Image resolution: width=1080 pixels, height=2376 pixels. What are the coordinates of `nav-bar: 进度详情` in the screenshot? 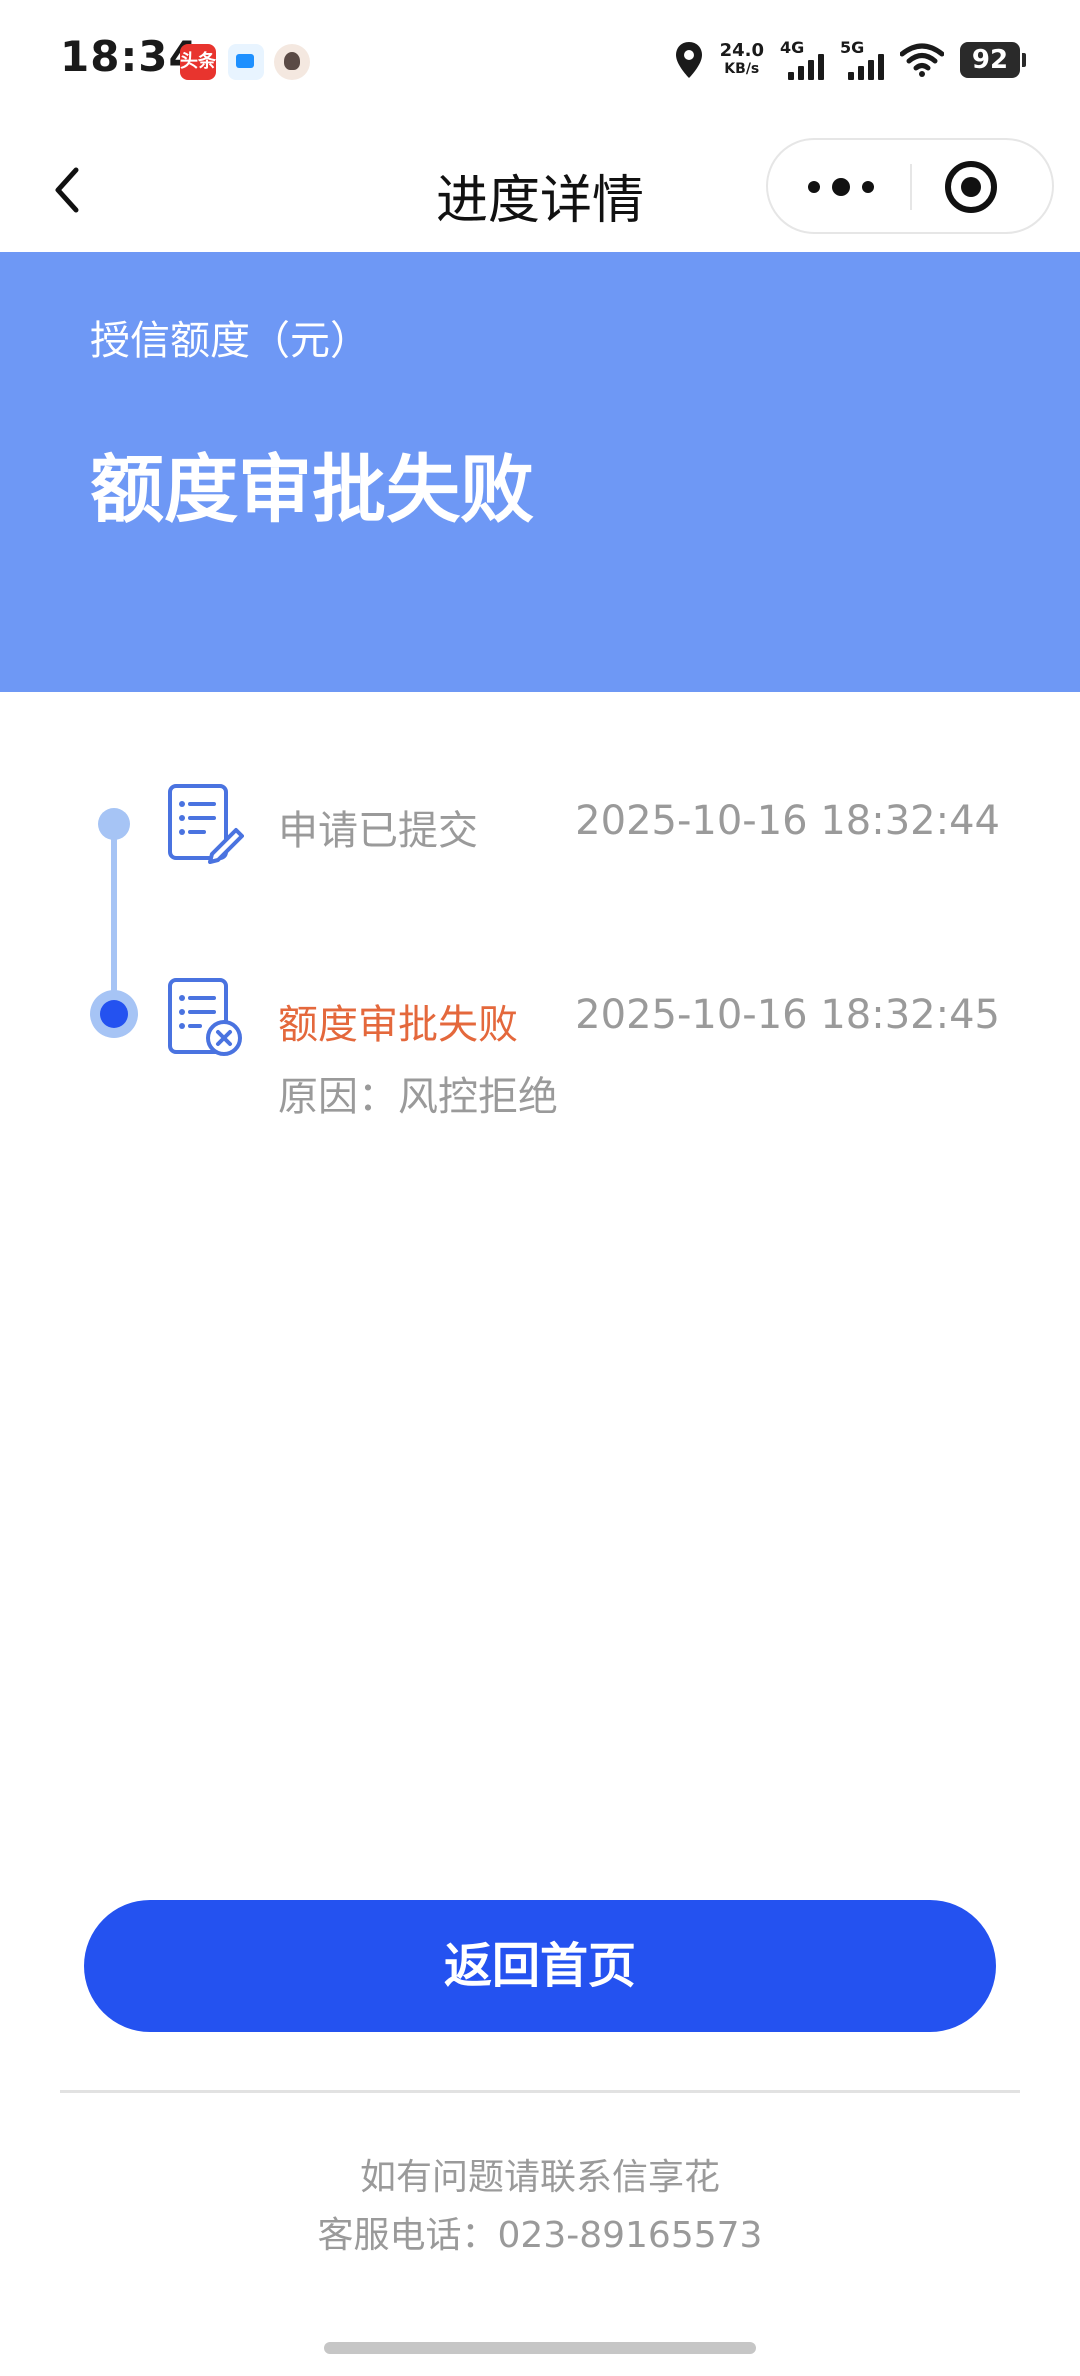 It's located at (540, 190).